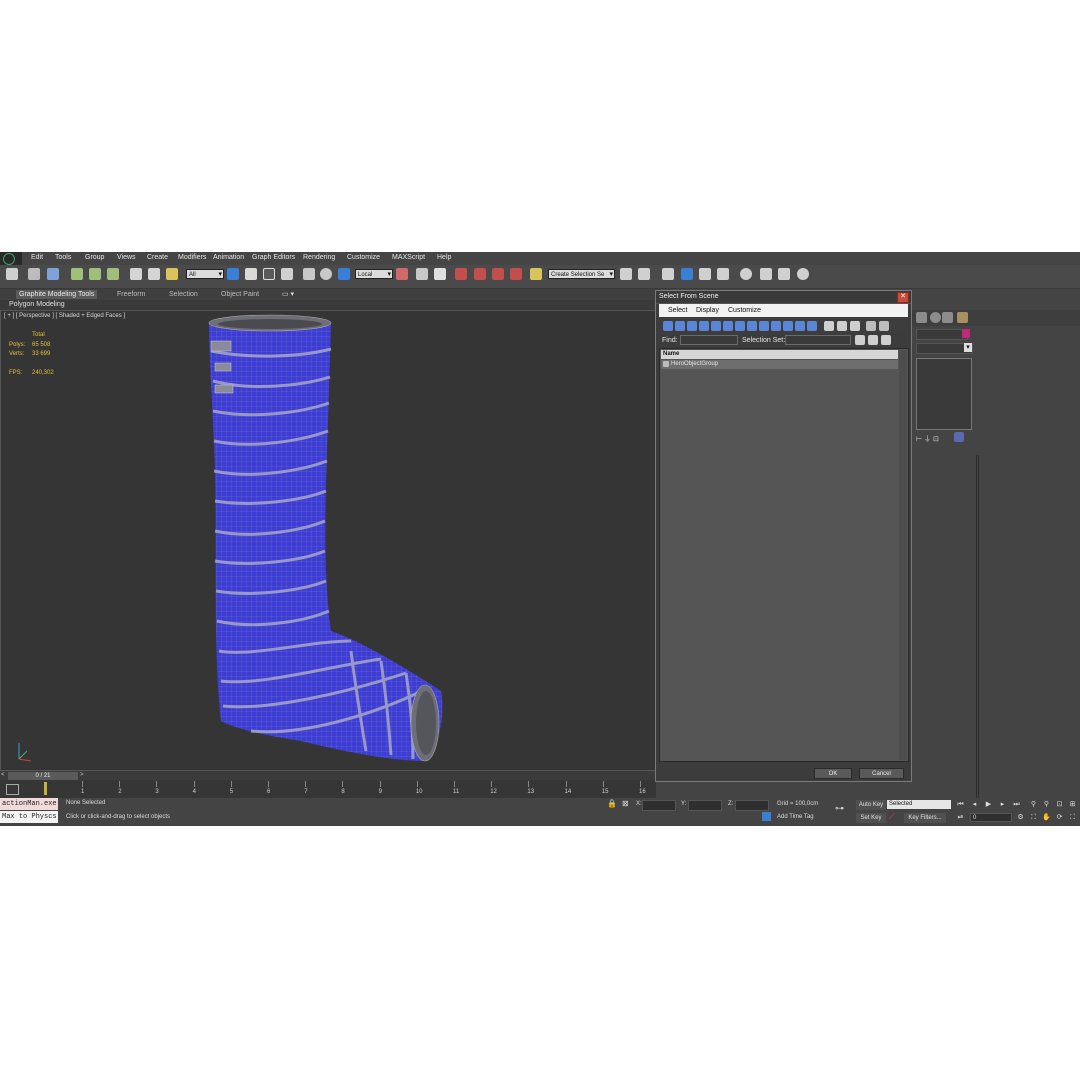 This screenshot has width=1080, height=1080. Describe the element at coordinates (829, 326) in the screenshot. I see `select-all-icon` at that location.